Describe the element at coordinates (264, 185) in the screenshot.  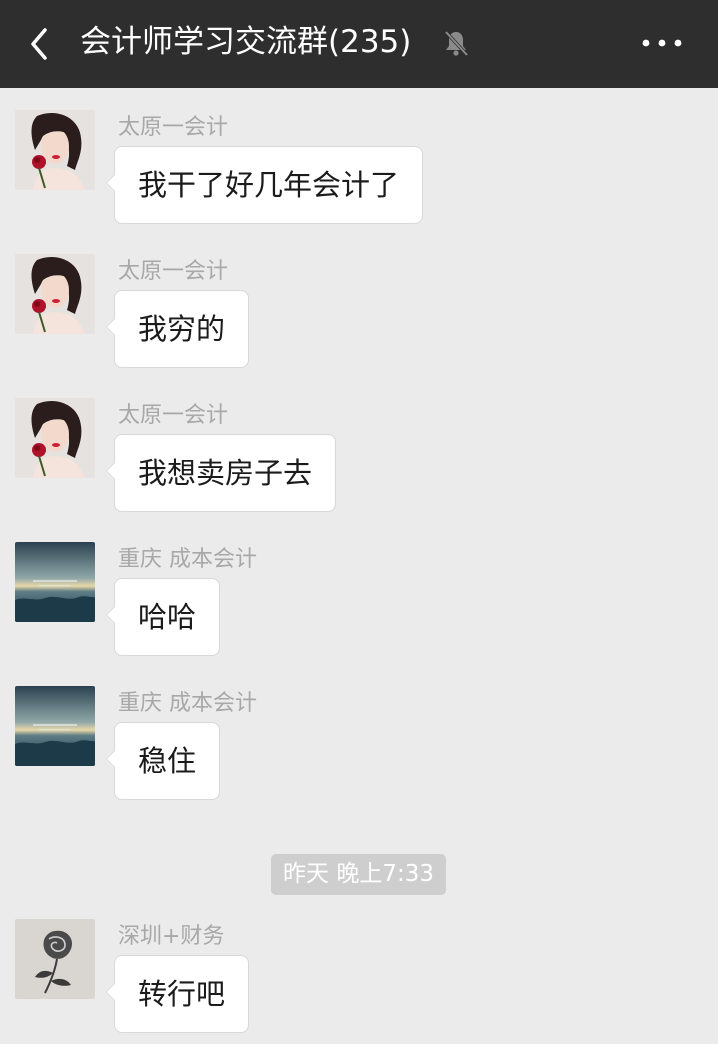
I see `message-bubble: 我干了好几年会计了` at that location.